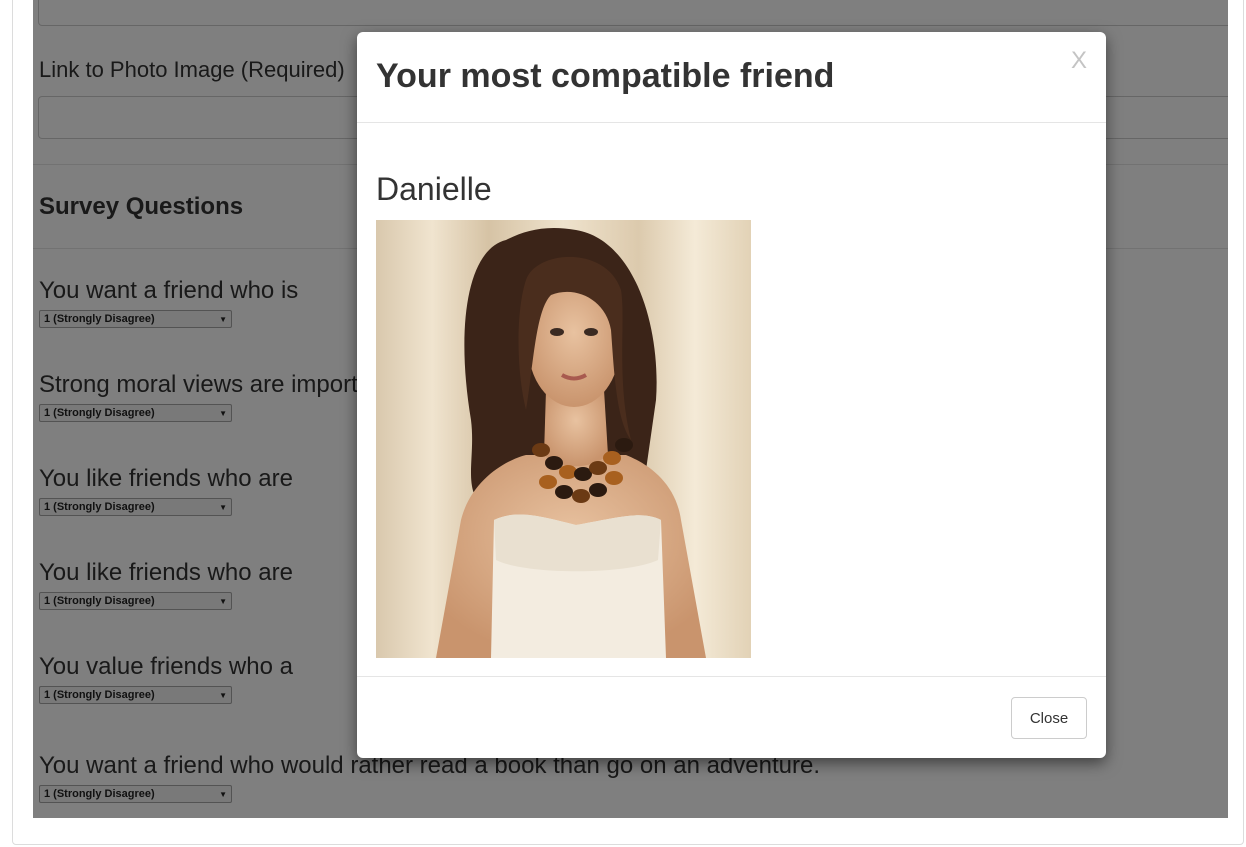 This screenshot has height=847, width=1246. What do you see at coordinates (731, 717) in the screenshot?
I see `modal-footer: Close` at bounding box center [731, 717].